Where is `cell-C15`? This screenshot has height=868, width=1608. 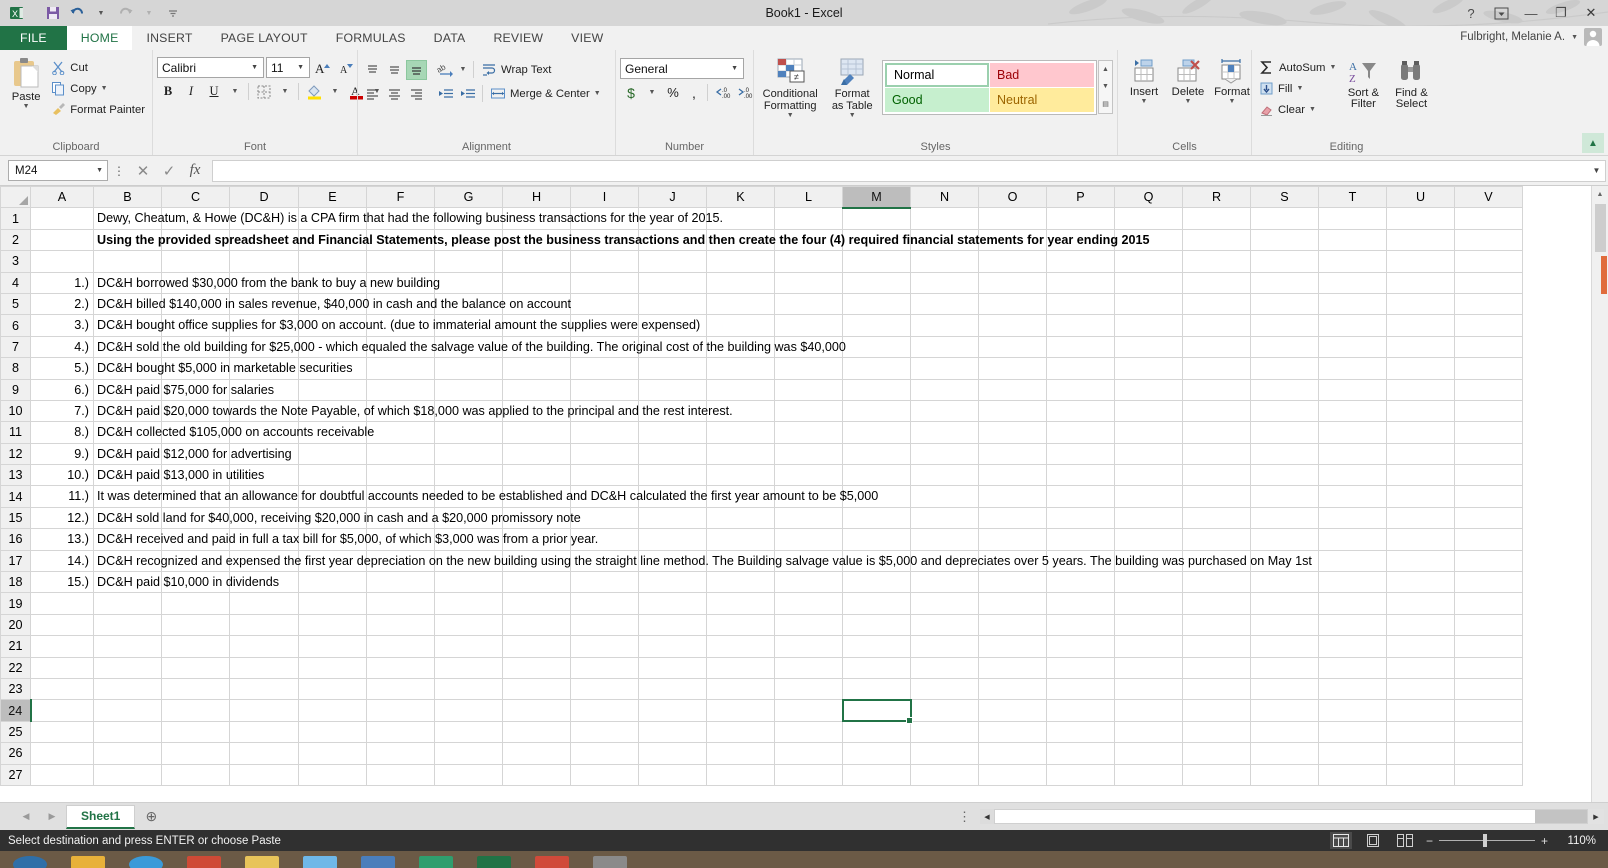 cell-C15 is located at coordinates (195, 518).